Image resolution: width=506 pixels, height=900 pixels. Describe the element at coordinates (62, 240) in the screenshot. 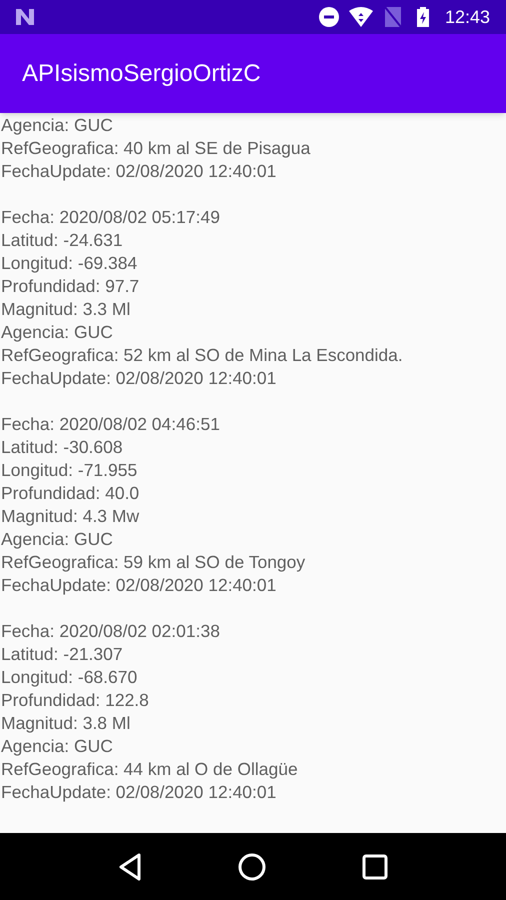

I see `record-line: Latitud: -24.631` at that location.